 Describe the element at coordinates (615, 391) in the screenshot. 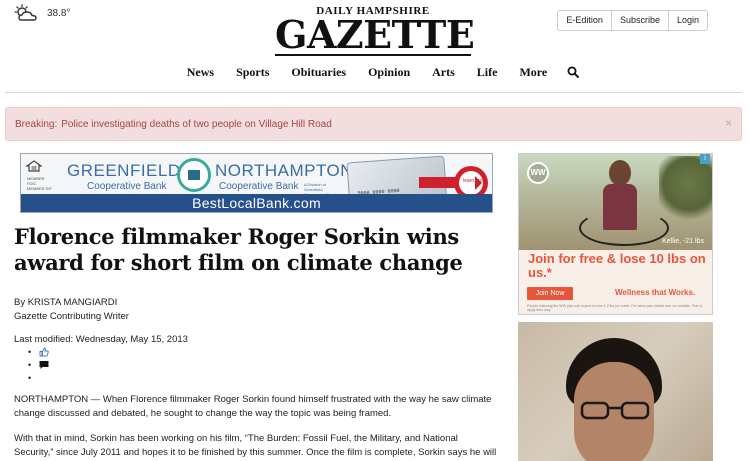

I see `author-portrait-image` at that location.